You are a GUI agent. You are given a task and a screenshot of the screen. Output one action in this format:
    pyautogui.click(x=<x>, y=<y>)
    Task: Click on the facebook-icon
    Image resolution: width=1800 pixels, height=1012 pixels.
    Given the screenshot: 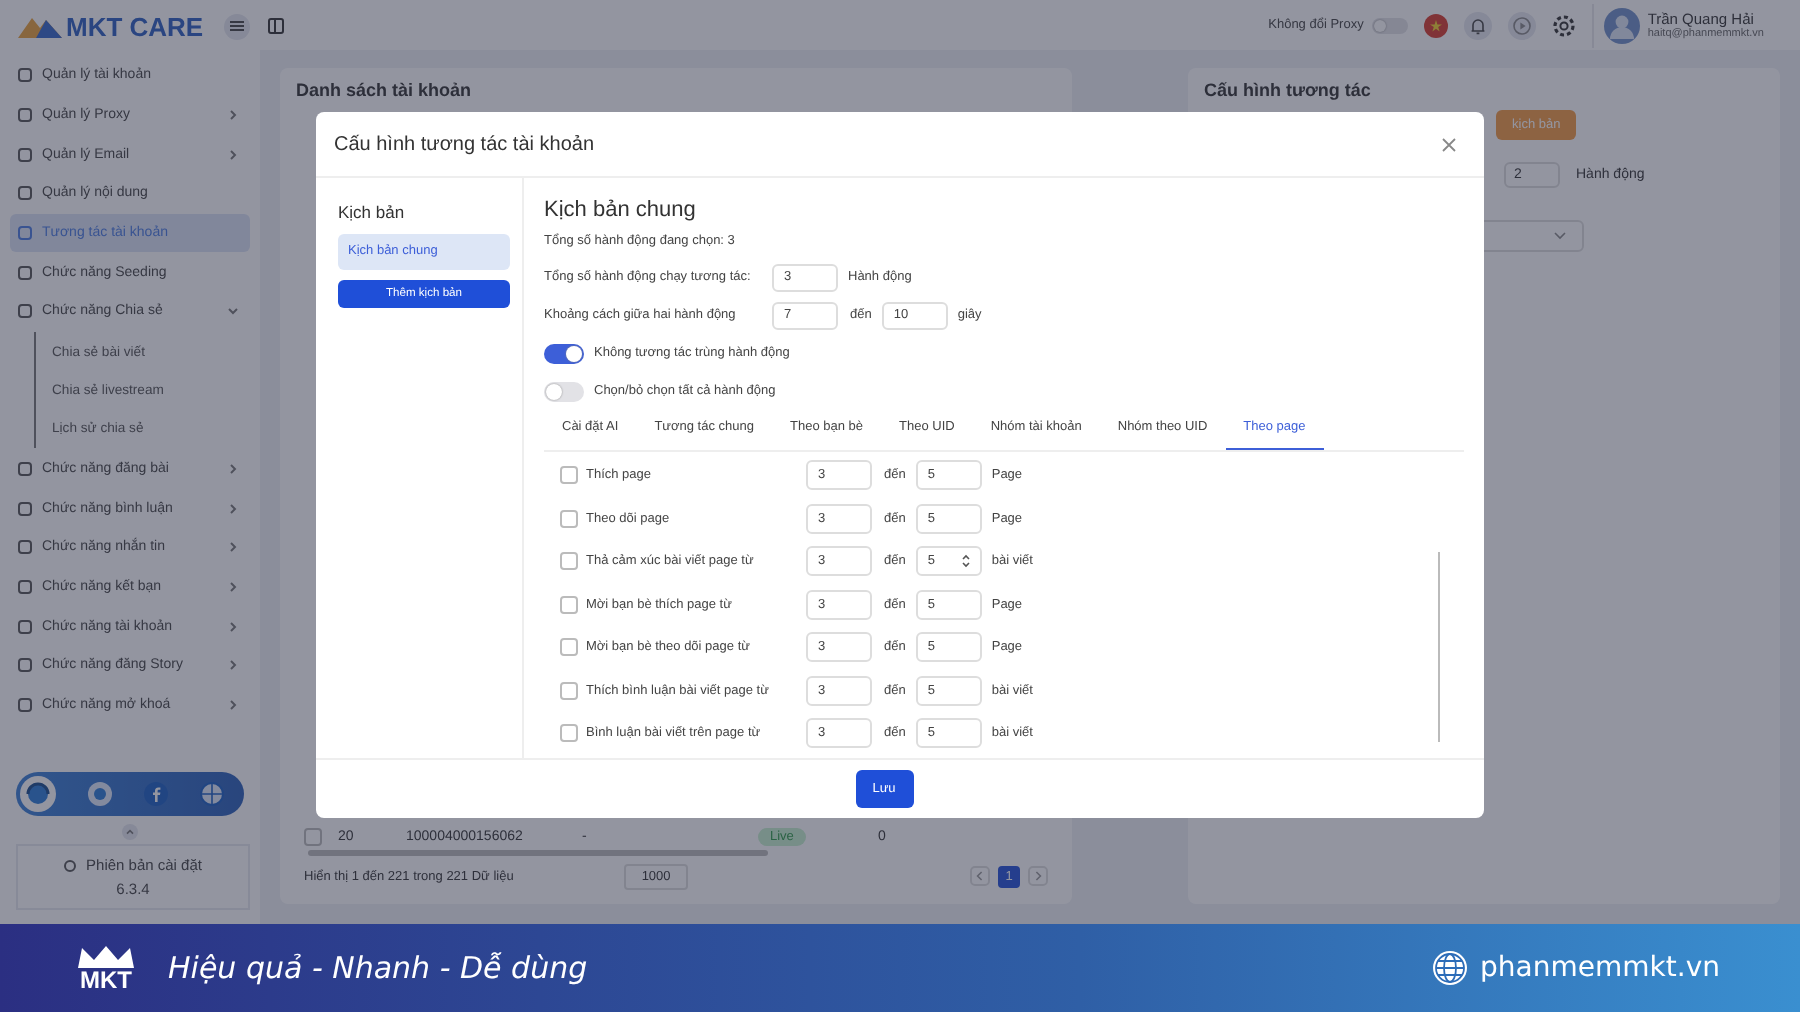 What is the action you would take?
    pyautogui.click(x=156, y=794)
    